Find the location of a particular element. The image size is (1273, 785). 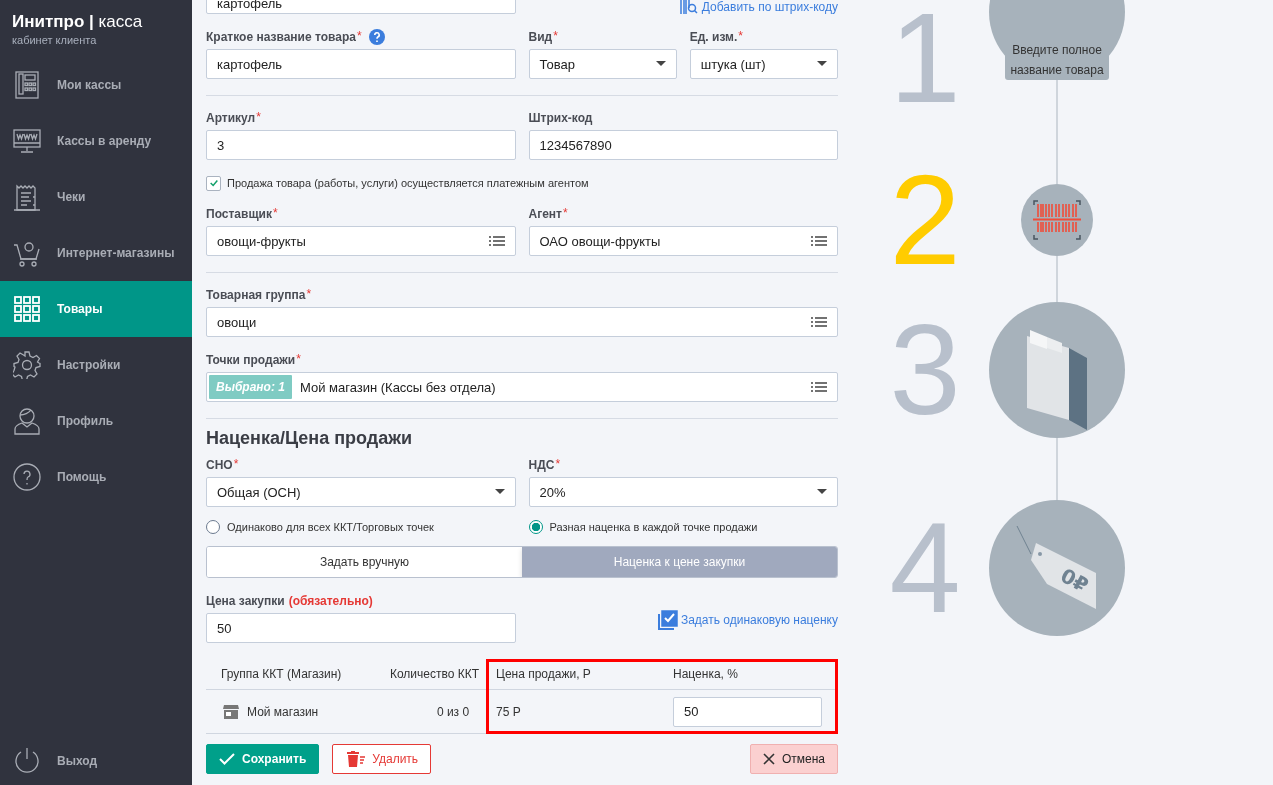

same-markup-checkbox: Задать одинаковую наценку is located at coordinates (747, 620).